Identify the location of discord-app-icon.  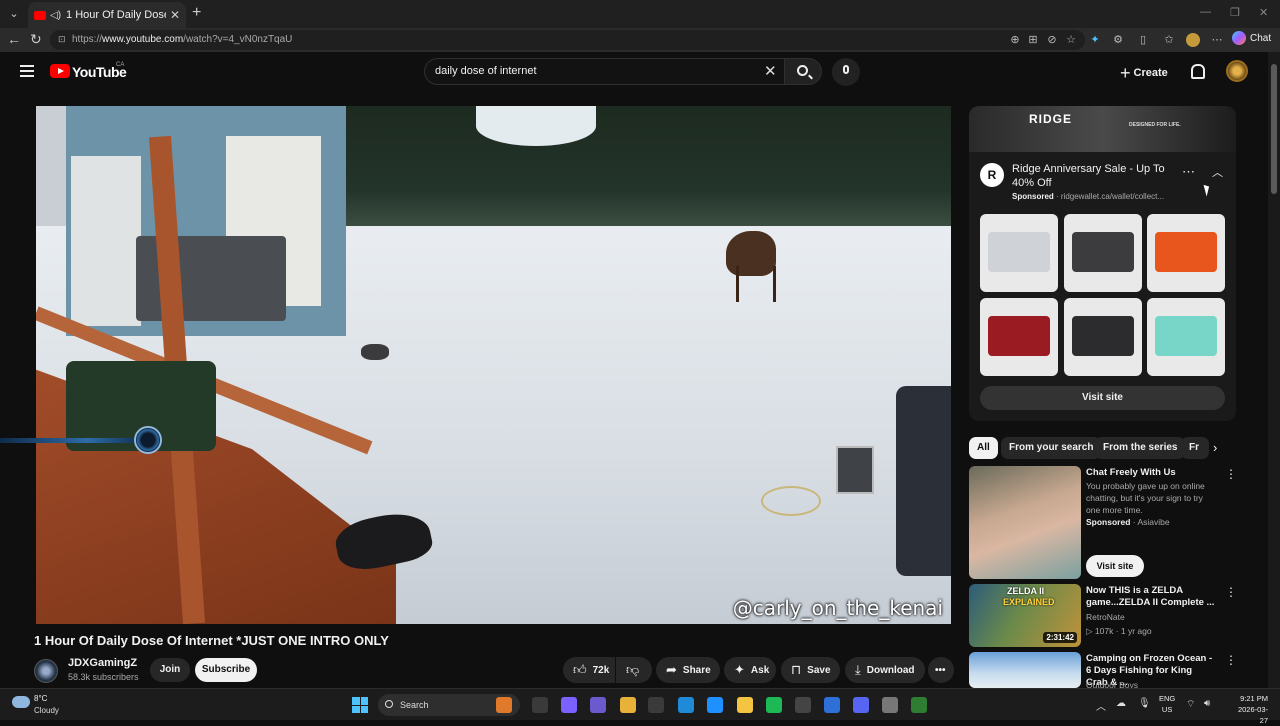
(861, 705).